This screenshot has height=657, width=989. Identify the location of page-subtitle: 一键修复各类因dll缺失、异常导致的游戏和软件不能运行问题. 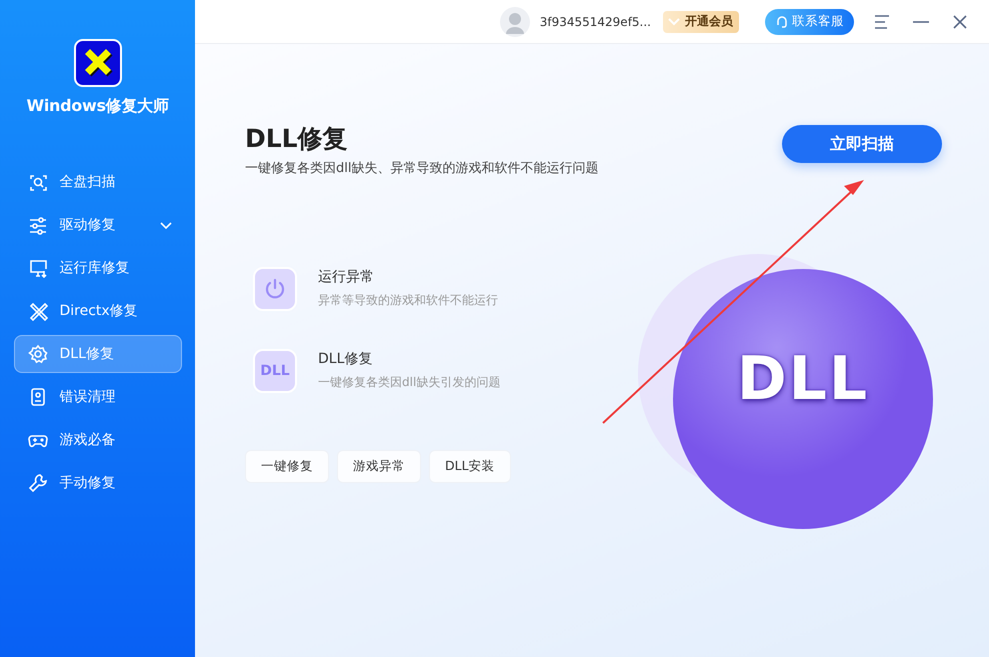
(421, 168).